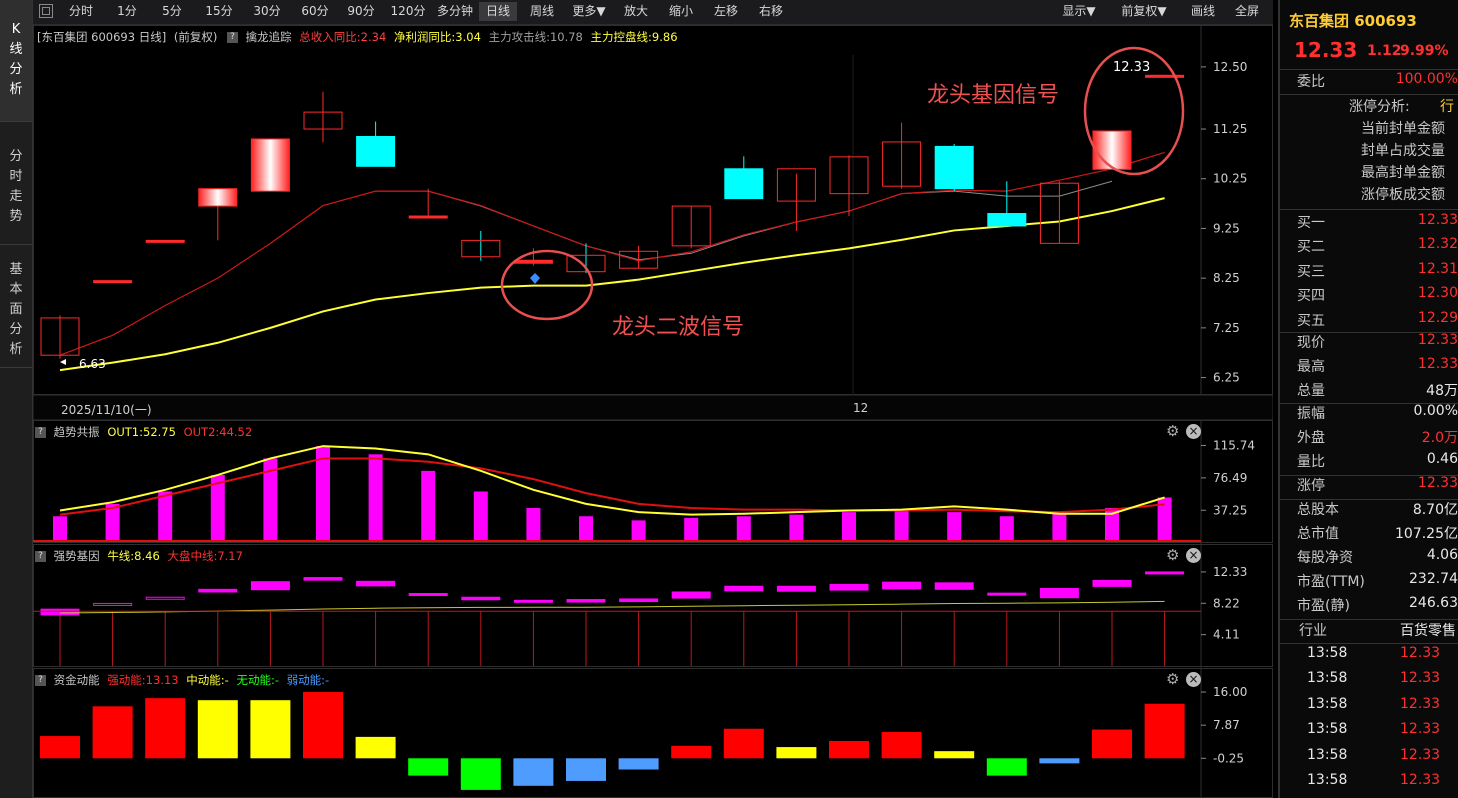 The width and height of the screenshot is (1458, 798). I want to click on period-button: 1分, so click(127, 11).